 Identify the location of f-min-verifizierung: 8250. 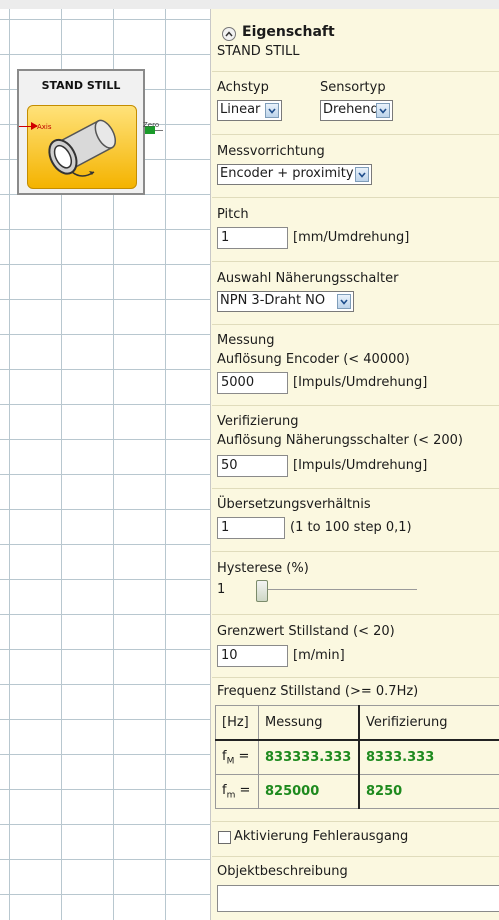
(428, 791).